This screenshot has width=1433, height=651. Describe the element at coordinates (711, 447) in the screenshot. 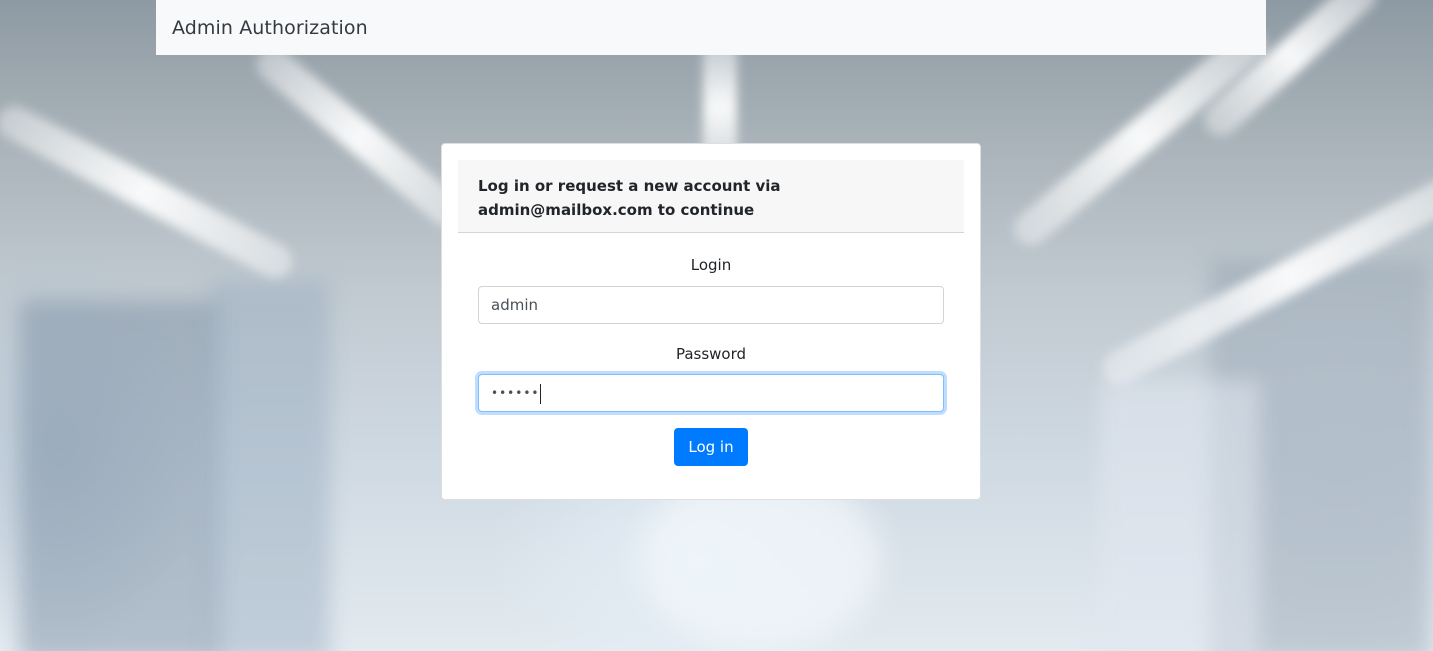

I see `login-button: Log in` at that location.